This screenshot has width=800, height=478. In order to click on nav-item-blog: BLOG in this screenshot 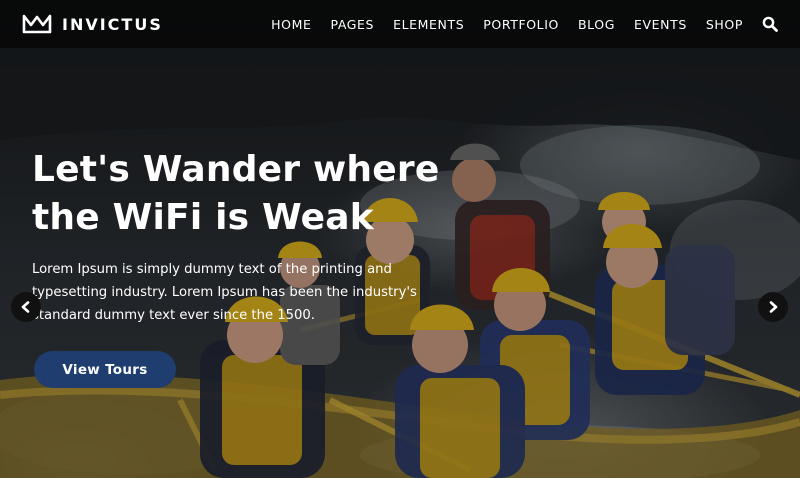, I will do `click(596, 24)`.